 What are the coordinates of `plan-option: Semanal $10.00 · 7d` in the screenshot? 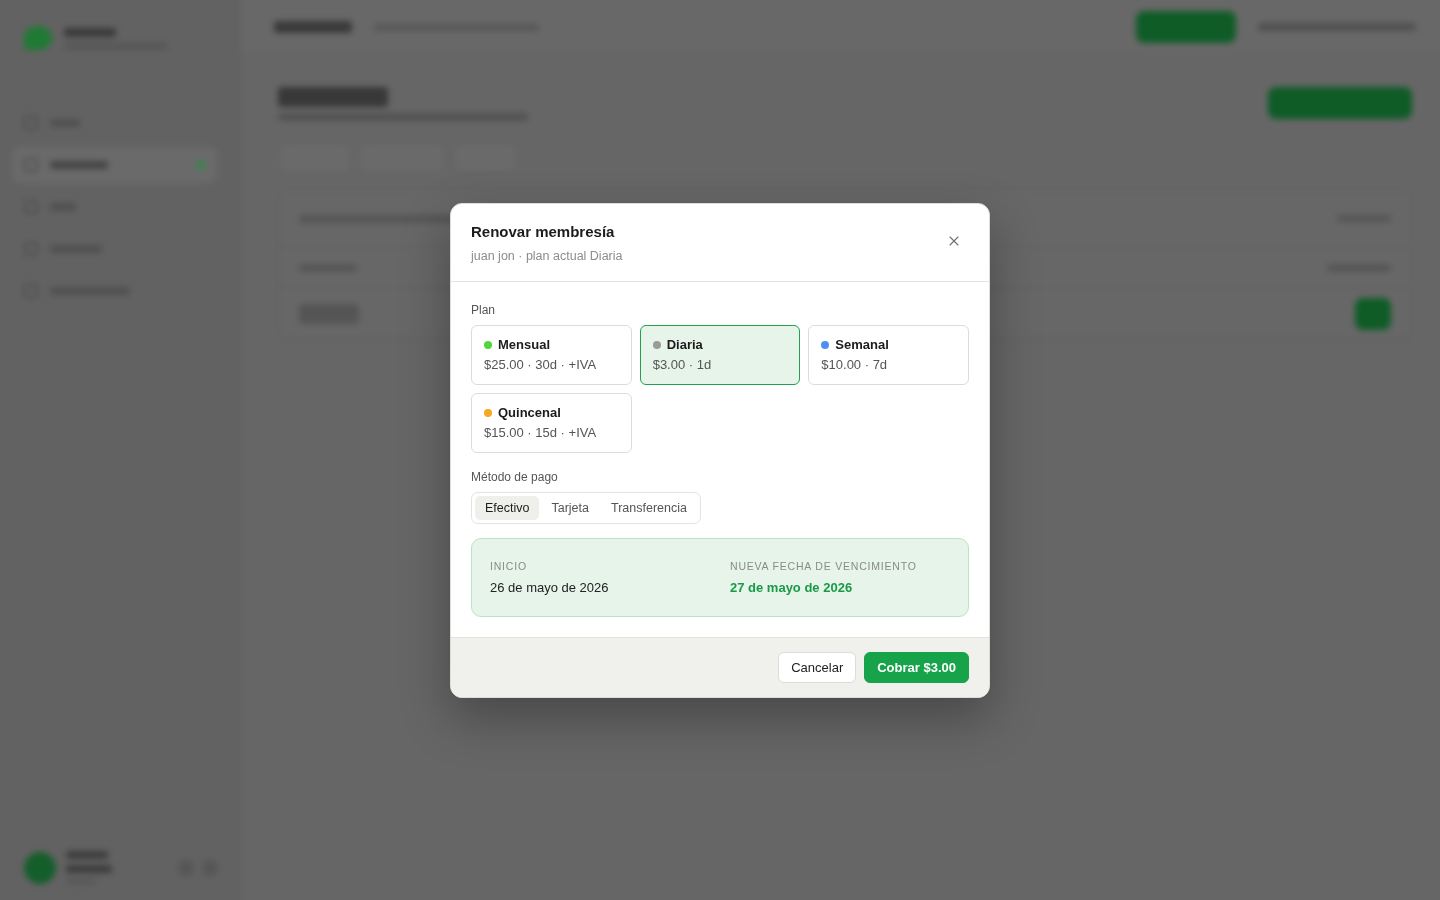 It's located at (888, 354).